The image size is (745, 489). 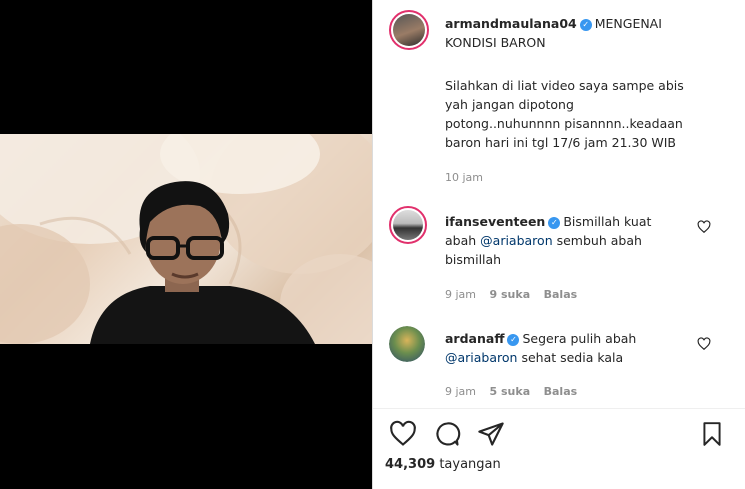 I want to click on comment-text-c: bismillah, so click(x=473, y=259).